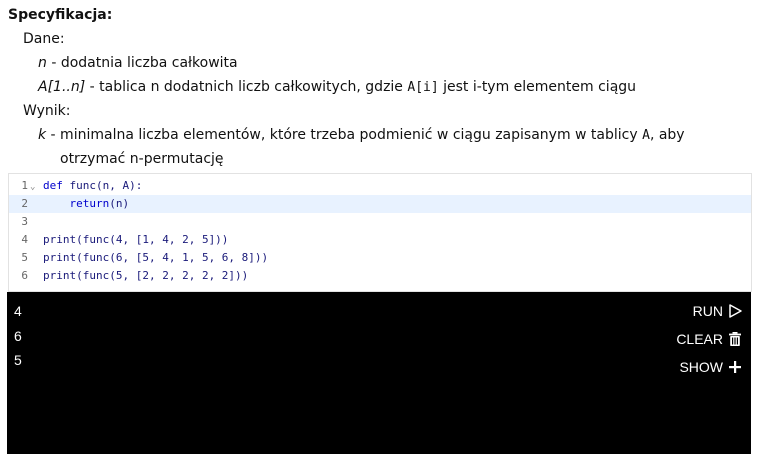 The height and width of the screenshot is (458, 757). I want to click on code-rest: (n), so click(119, 203).